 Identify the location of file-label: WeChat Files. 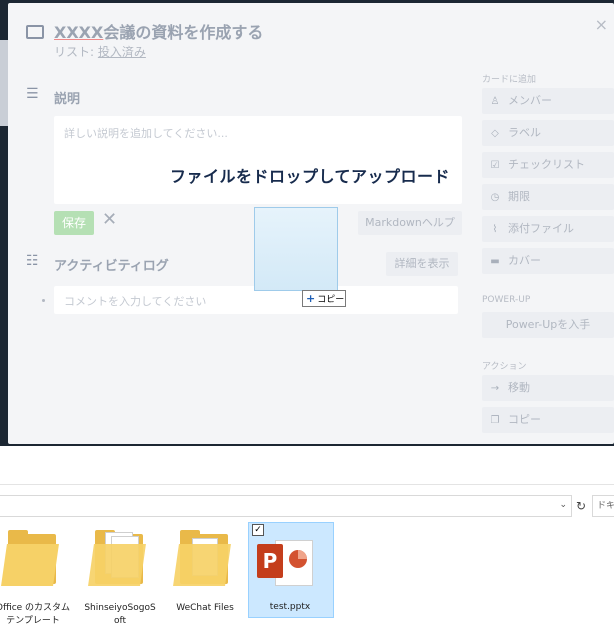
(205, 608).